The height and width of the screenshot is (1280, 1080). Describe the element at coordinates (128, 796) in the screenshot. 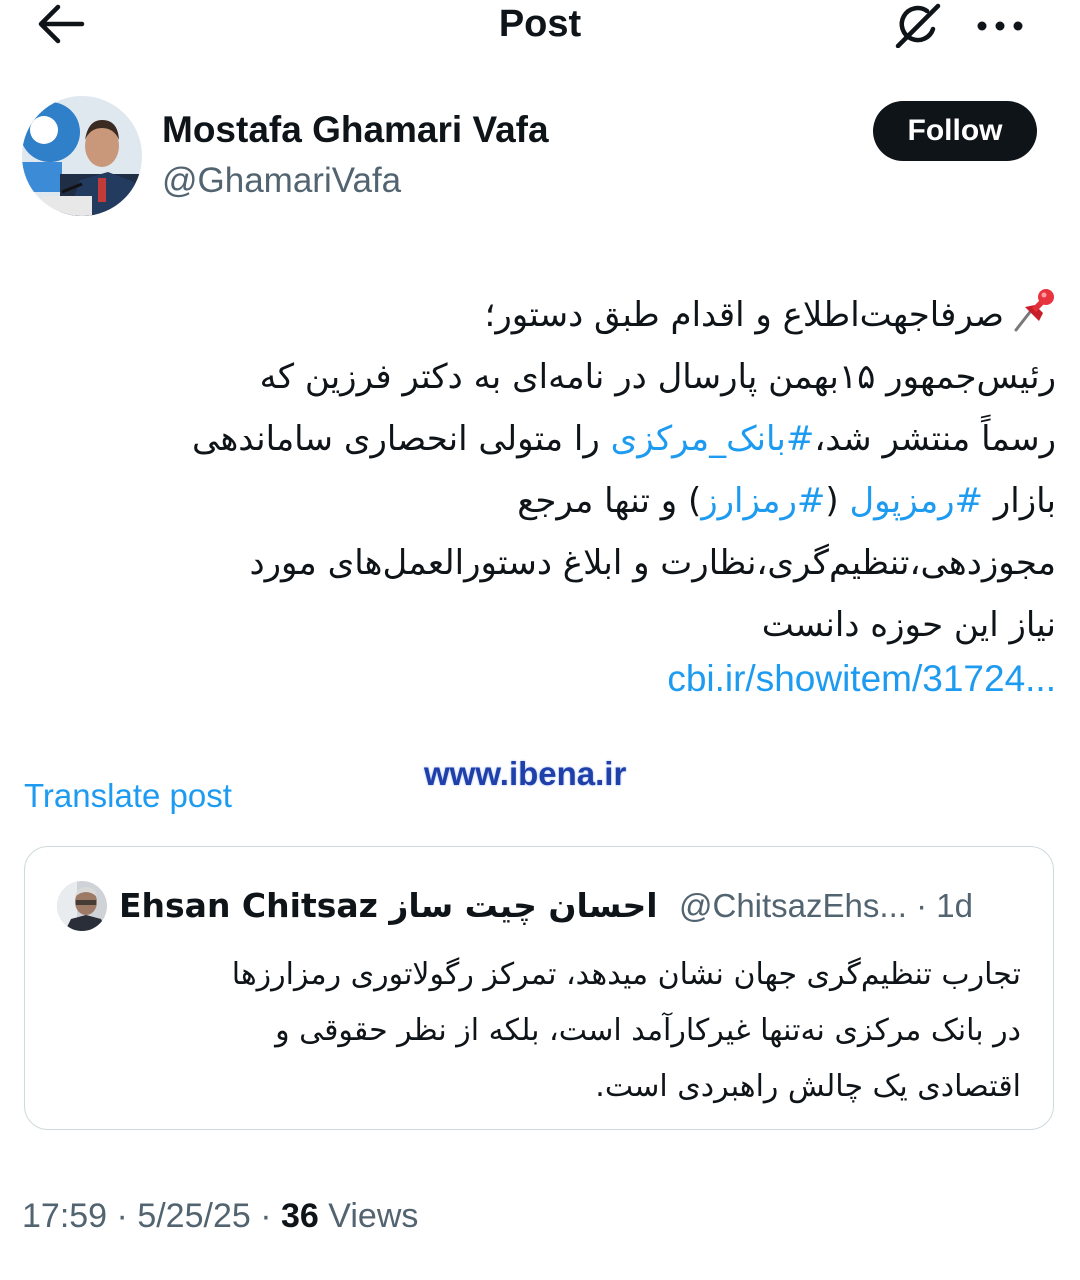

I see `translate-post-link: Translate post` at that location.